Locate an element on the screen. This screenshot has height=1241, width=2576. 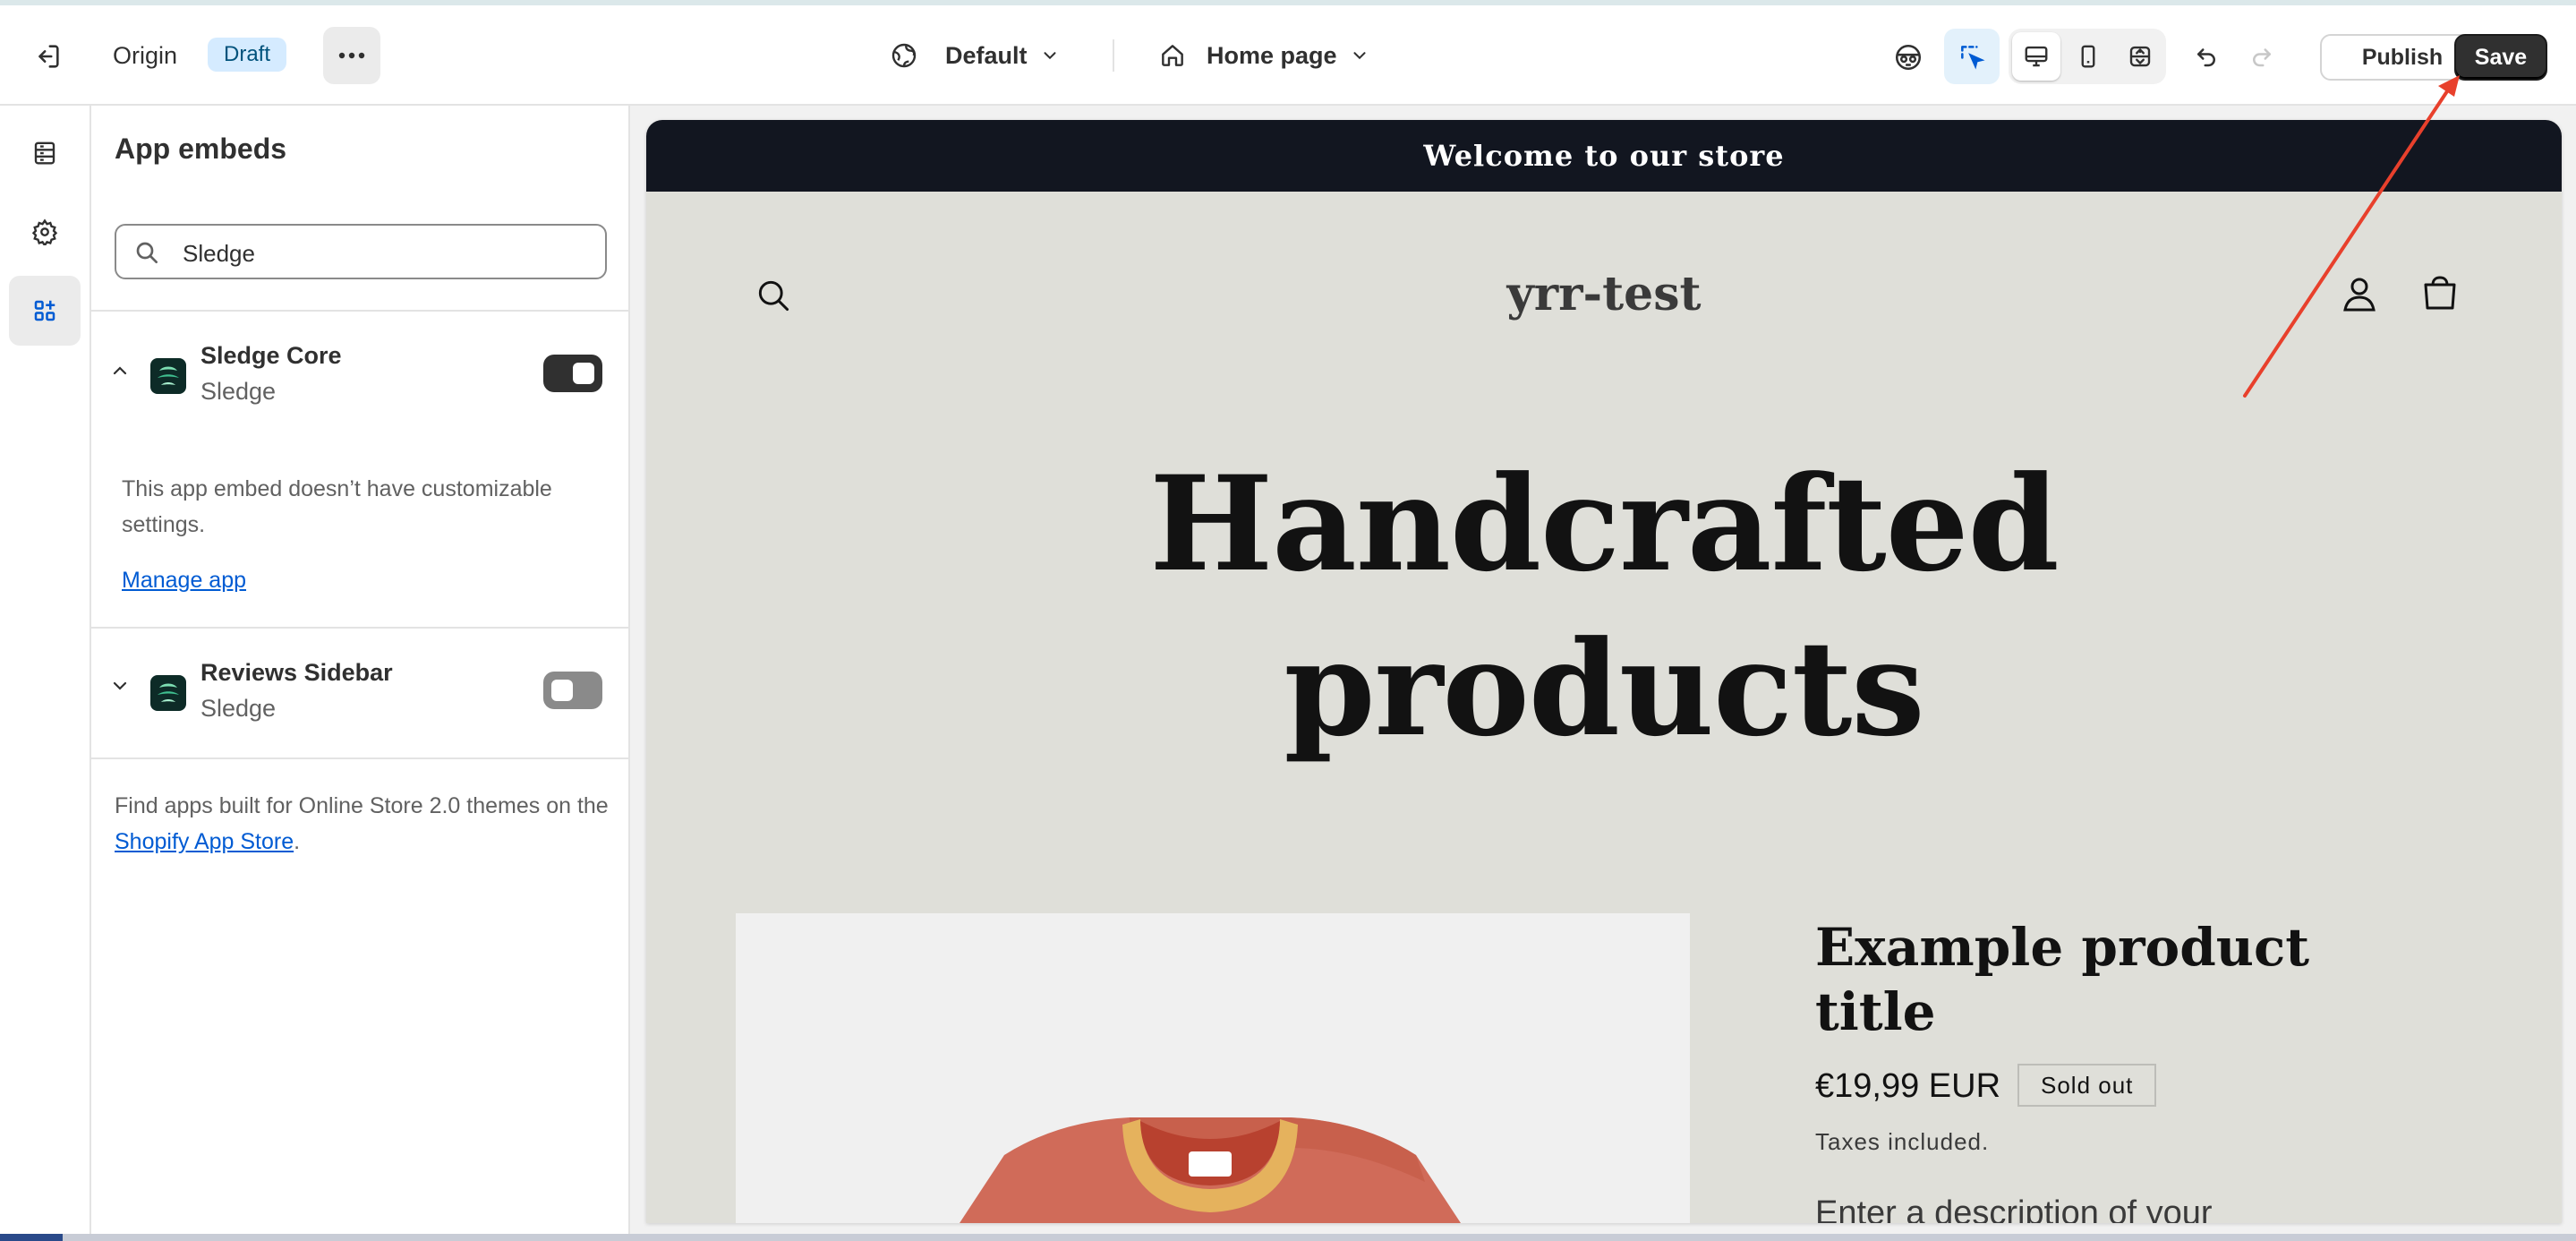
store-logo-text: yrr-test is located at coordinates (1604, 294).